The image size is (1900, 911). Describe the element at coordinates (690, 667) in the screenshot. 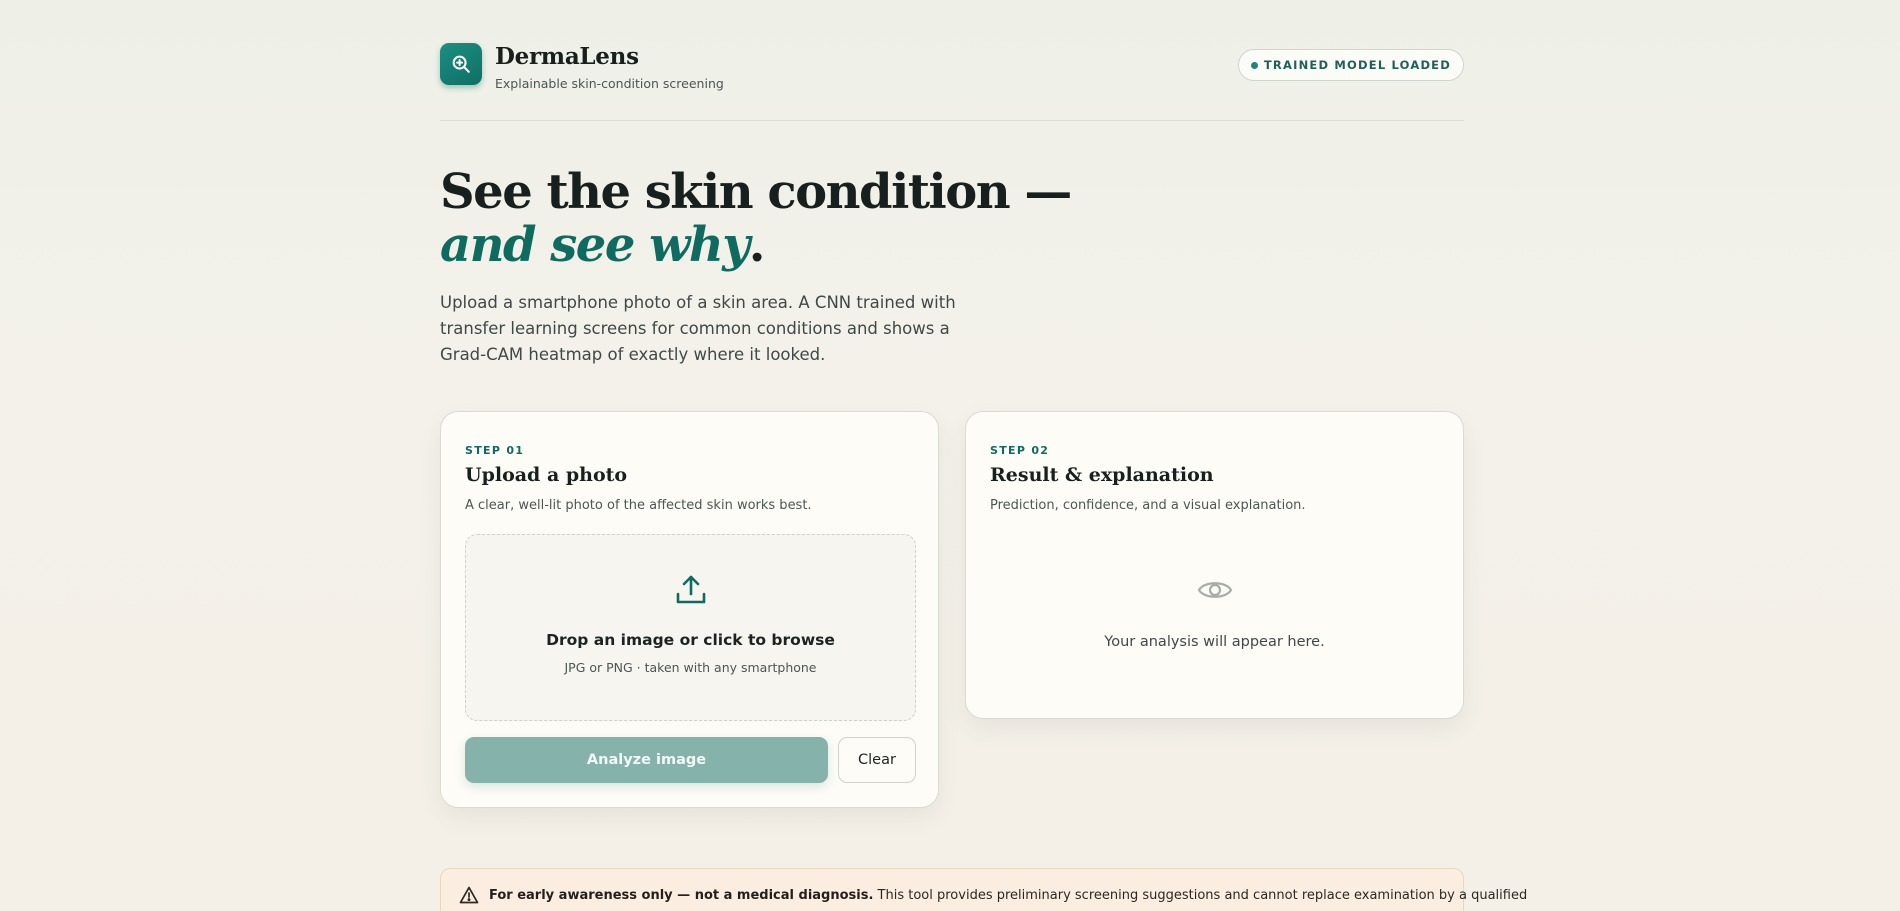

I see `dropzone-subtitle: JPG or PNG · taken with any smartphone` at that location.